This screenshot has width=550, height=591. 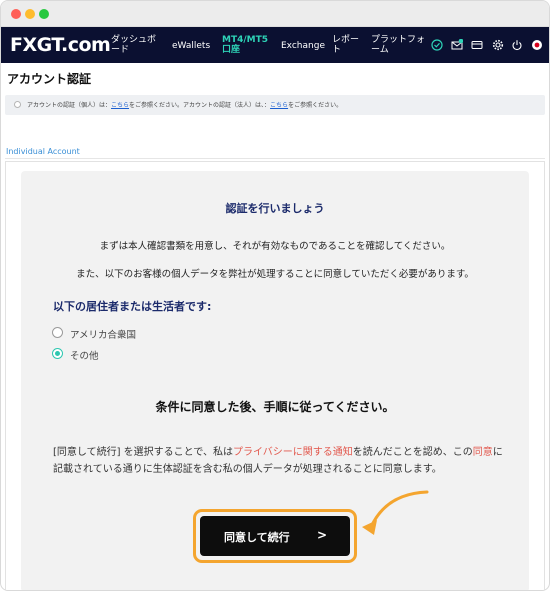 What do you see at coordinates (483, 452) in the screenshot?
I see `consent-link: 同意` at bounding box center [483, 452].